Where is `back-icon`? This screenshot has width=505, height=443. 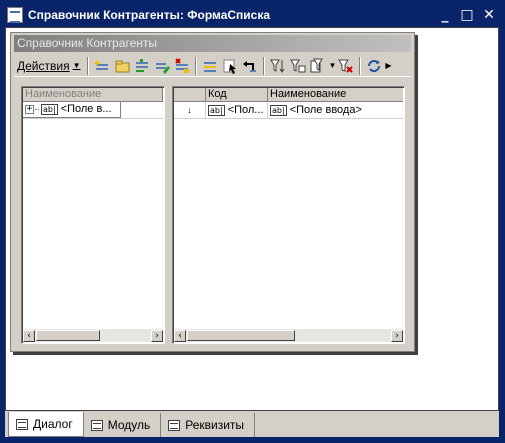 back-icon is located at coordinates (249, 66).